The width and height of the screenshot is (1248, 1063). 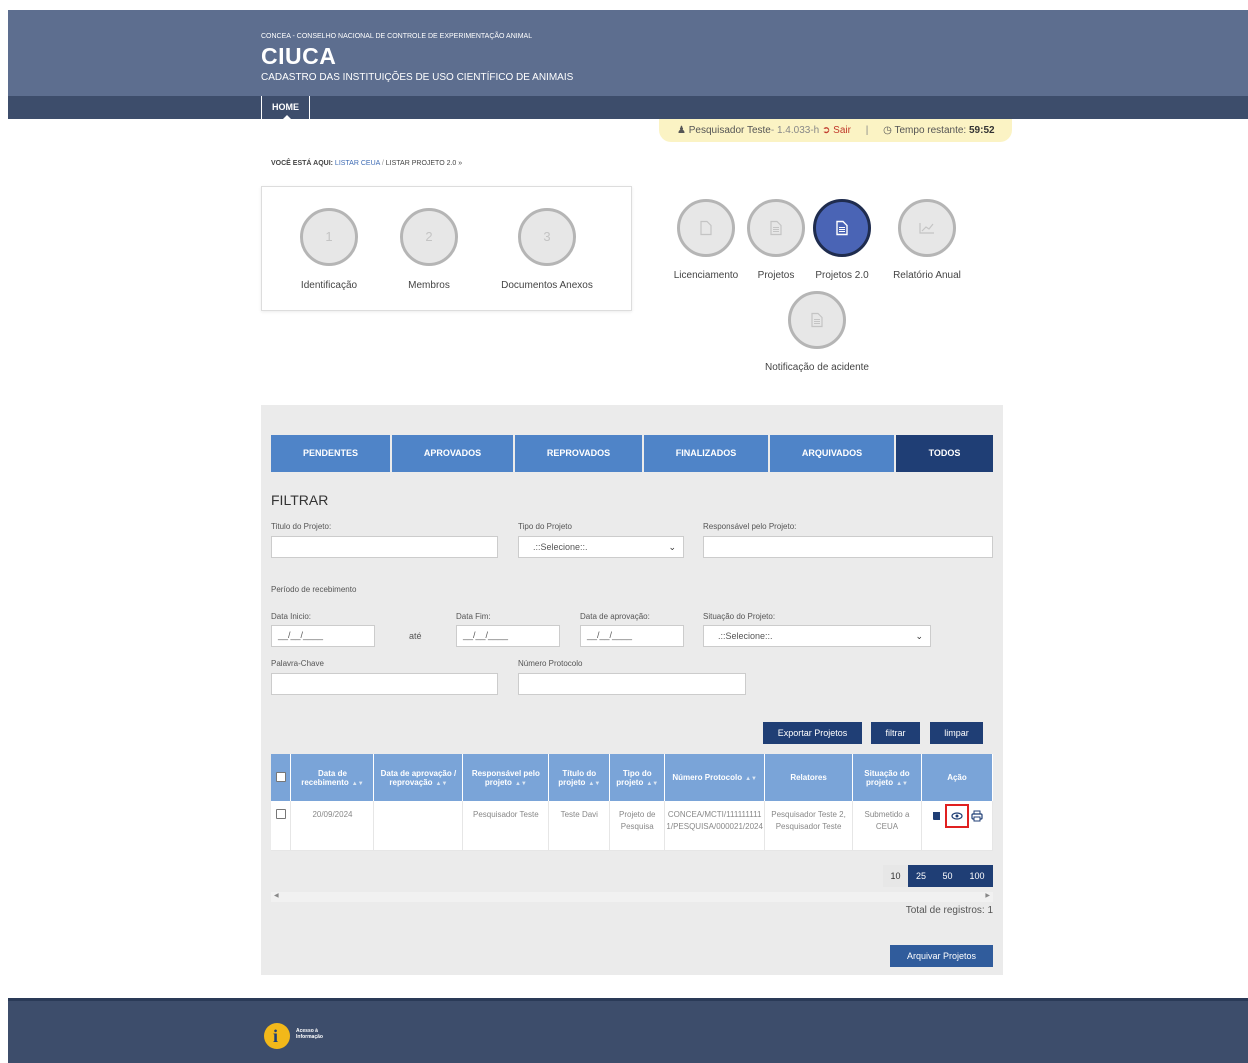 What do you see at coordinates (384, 684) in the screenshot?
I see `palavra-chave-input` at bounding box center [384, 684].